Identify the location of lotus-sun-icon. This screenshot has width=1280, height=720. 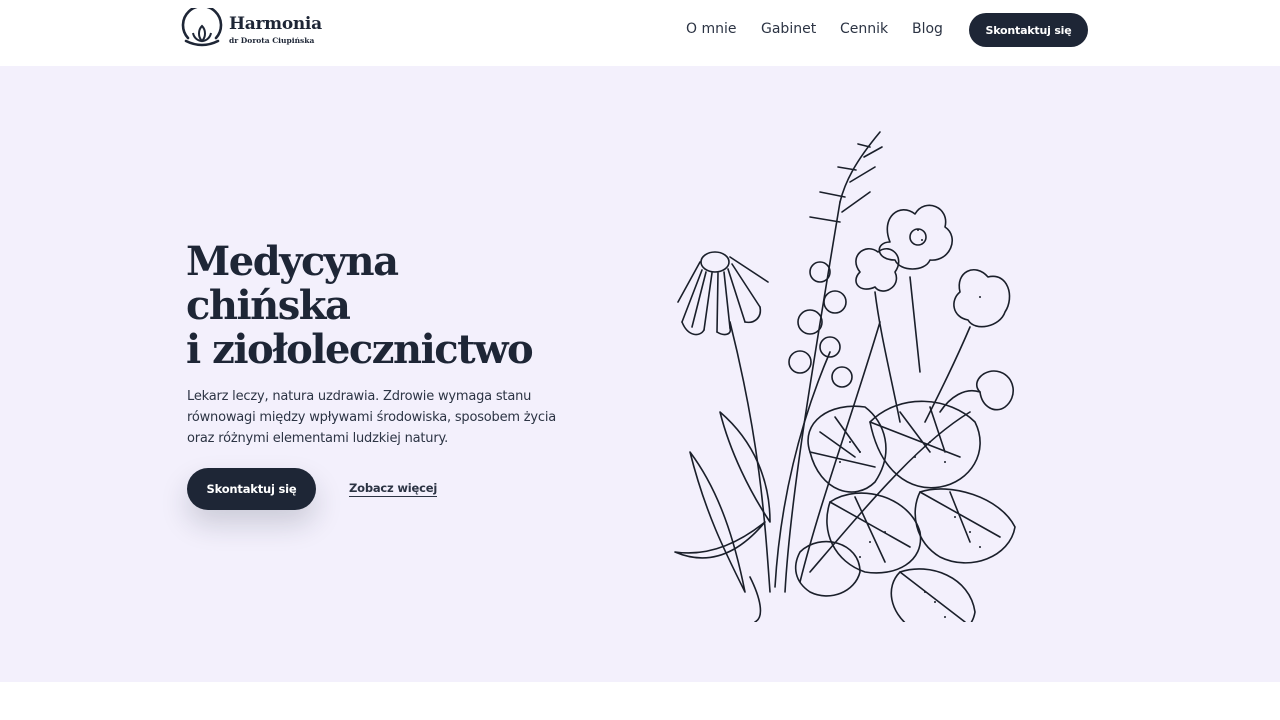
(202, 27).